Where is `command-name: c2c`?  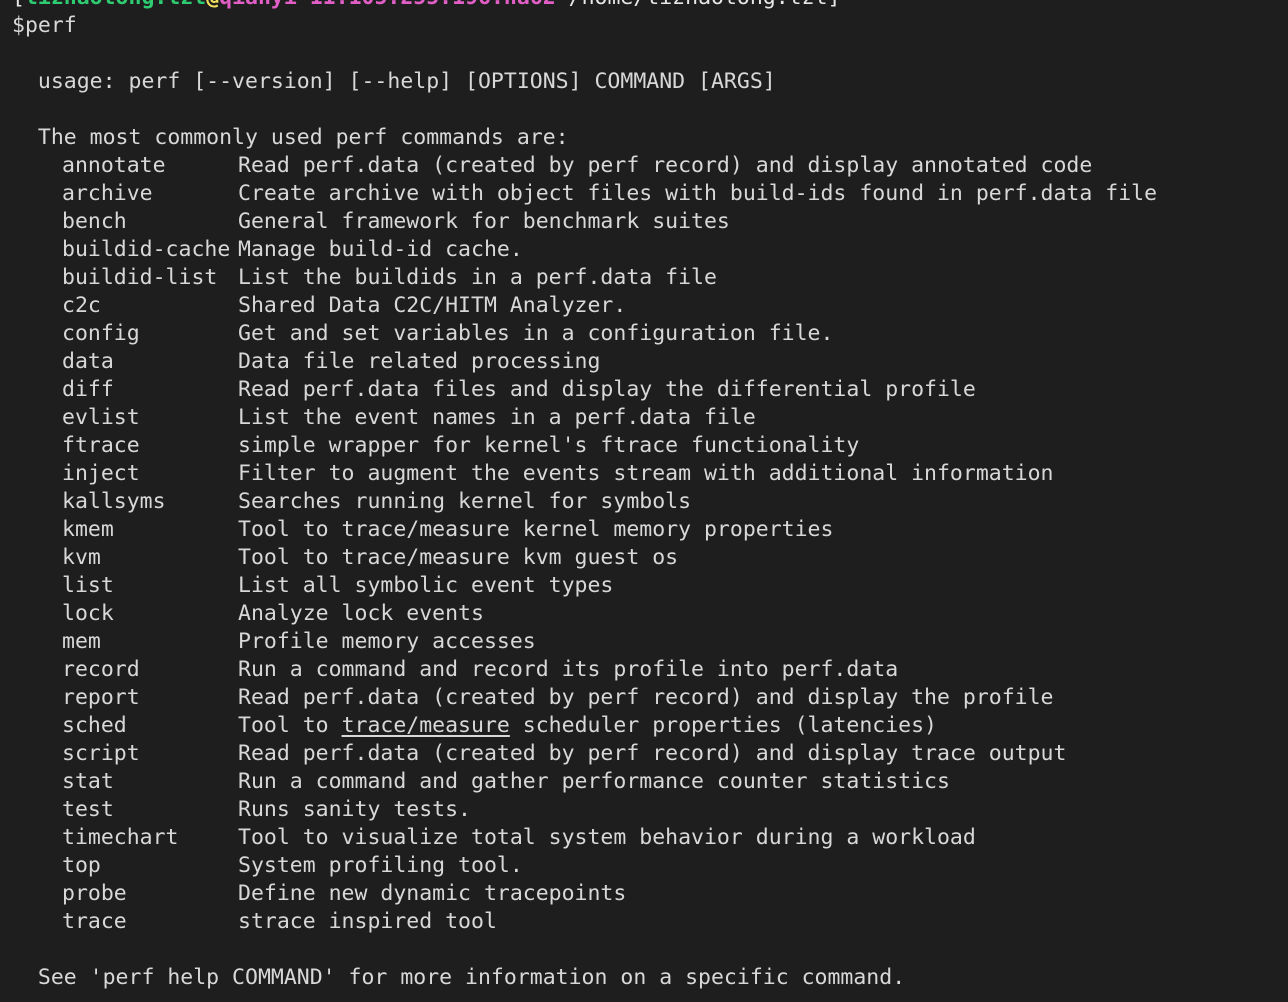 command-name: c2c is located at coordinates (81, 305).